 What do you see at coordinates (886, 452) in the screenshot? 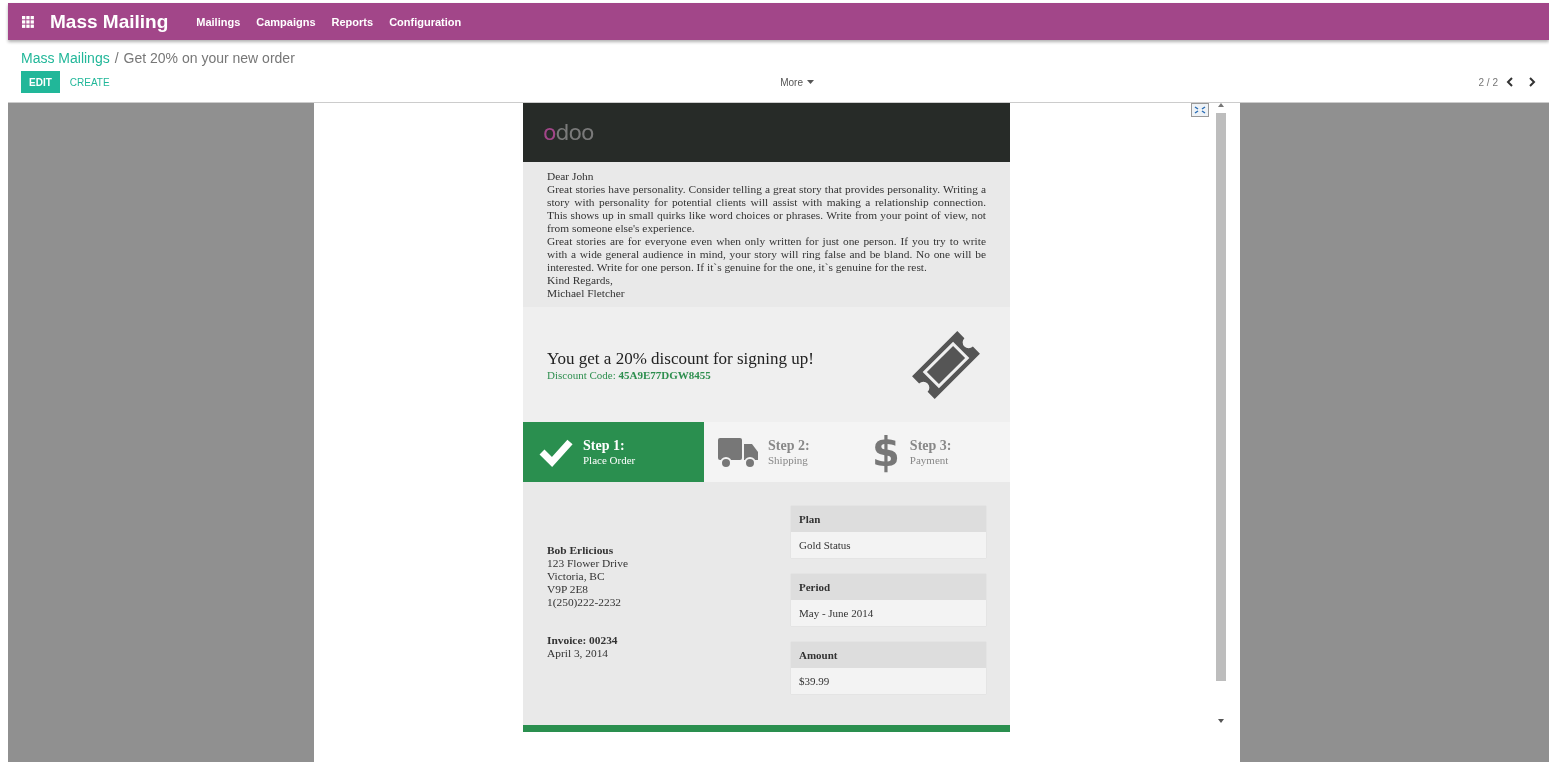
I see `dollar-icon: $` at bounding box center [886, 452].